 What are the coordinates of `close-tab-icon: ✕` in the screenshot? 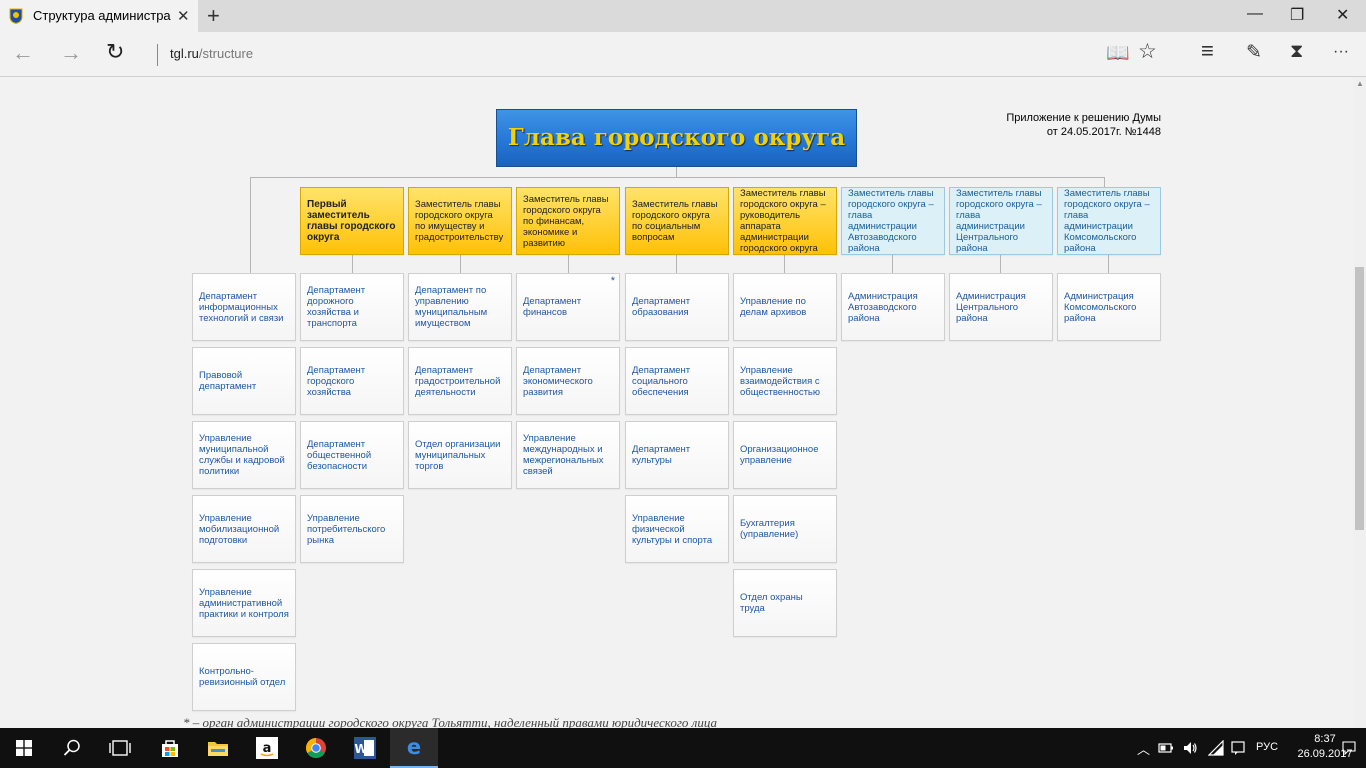 It's located at (183, 16).